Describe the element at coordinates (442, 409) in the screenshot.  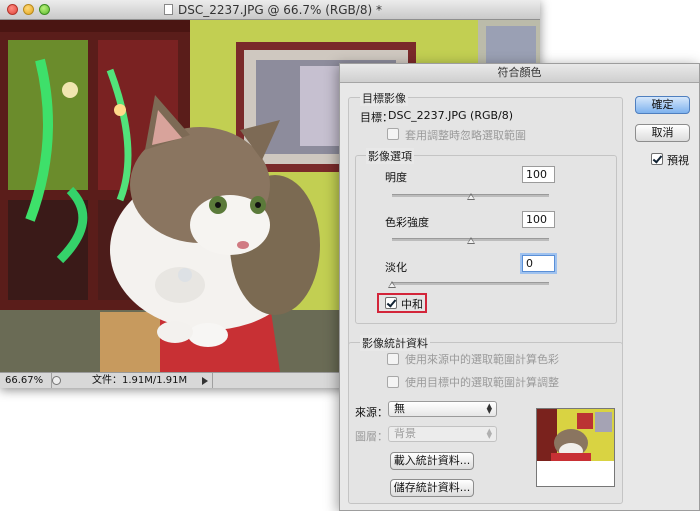
I see `source-select: 無 ▲ ▼` at that location.